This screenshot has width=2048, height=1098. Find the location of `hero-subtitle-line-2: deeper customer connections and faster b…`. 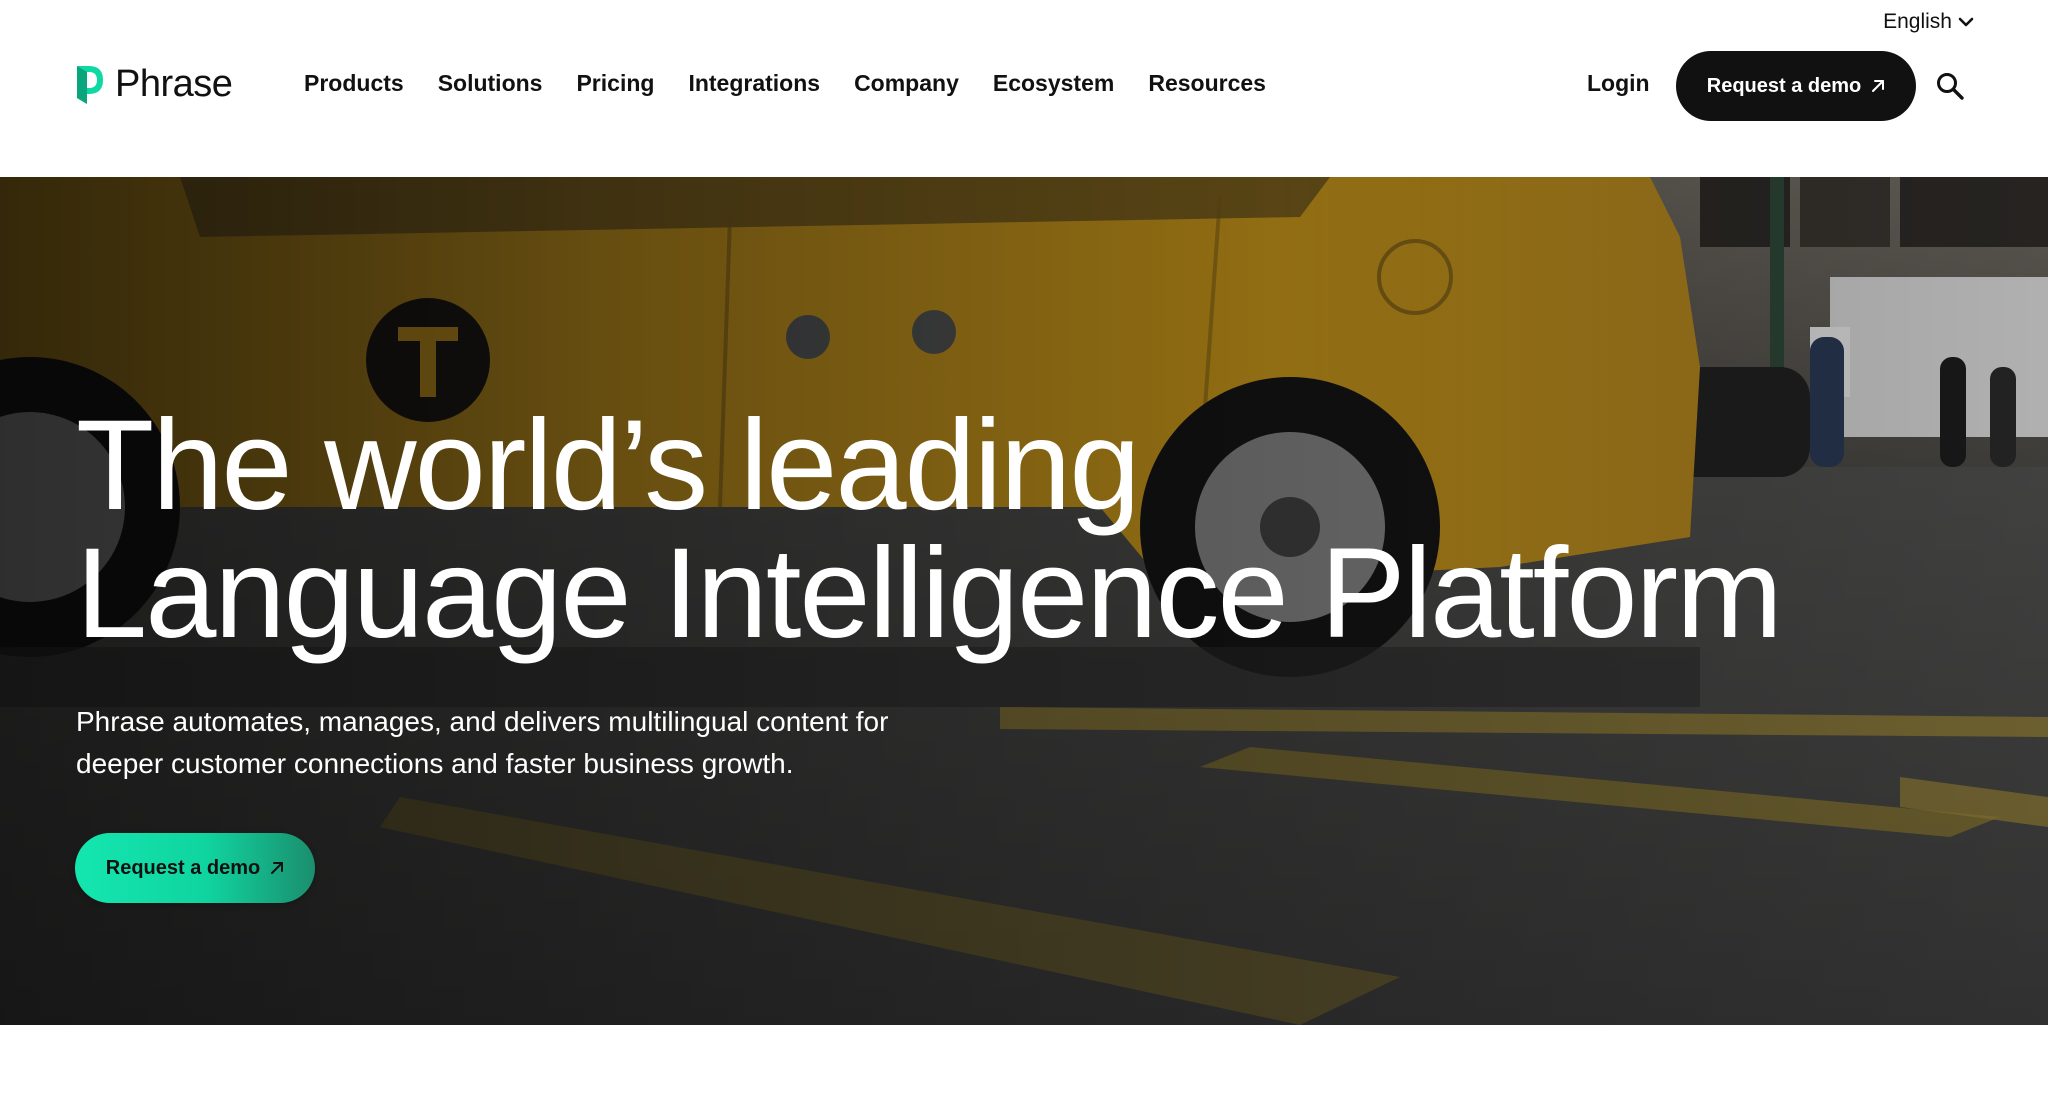

hero-subtitle-line-2: deeper customer connections and faster b… is located at coordinates (435, 763).